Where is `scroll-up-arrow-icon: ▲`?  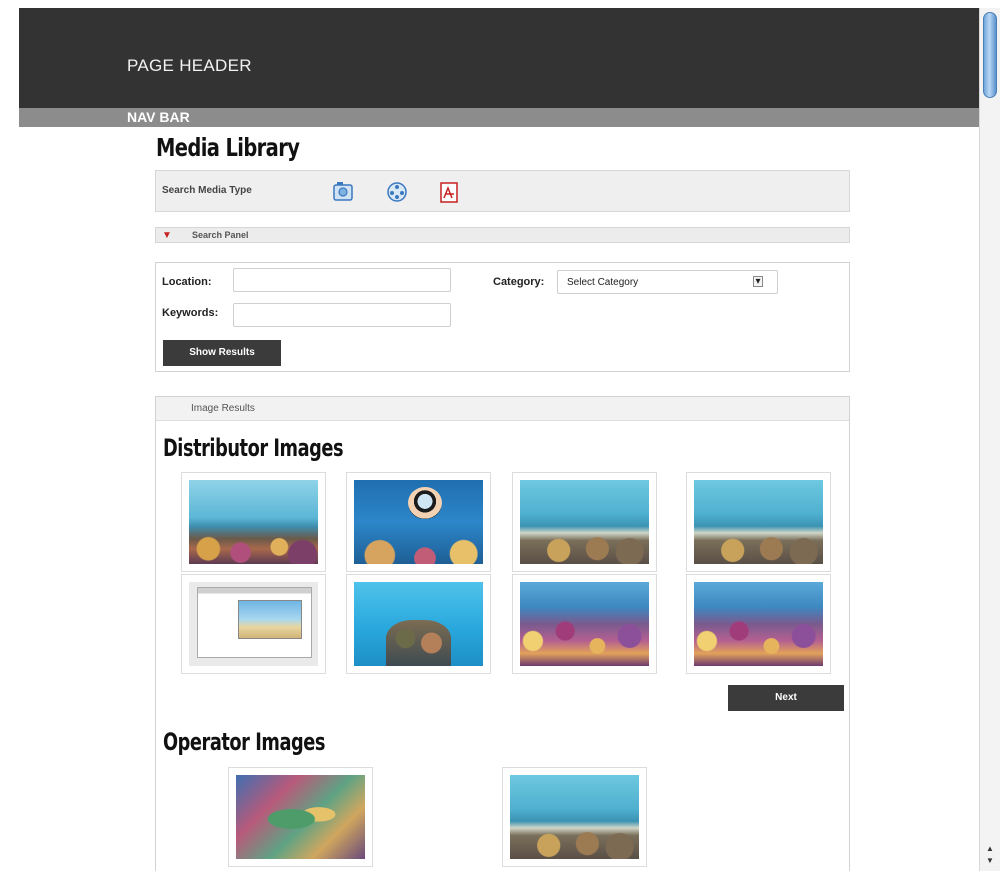 scroll-up-arrow-icon: ▲ is located at coordinates (990, 849).